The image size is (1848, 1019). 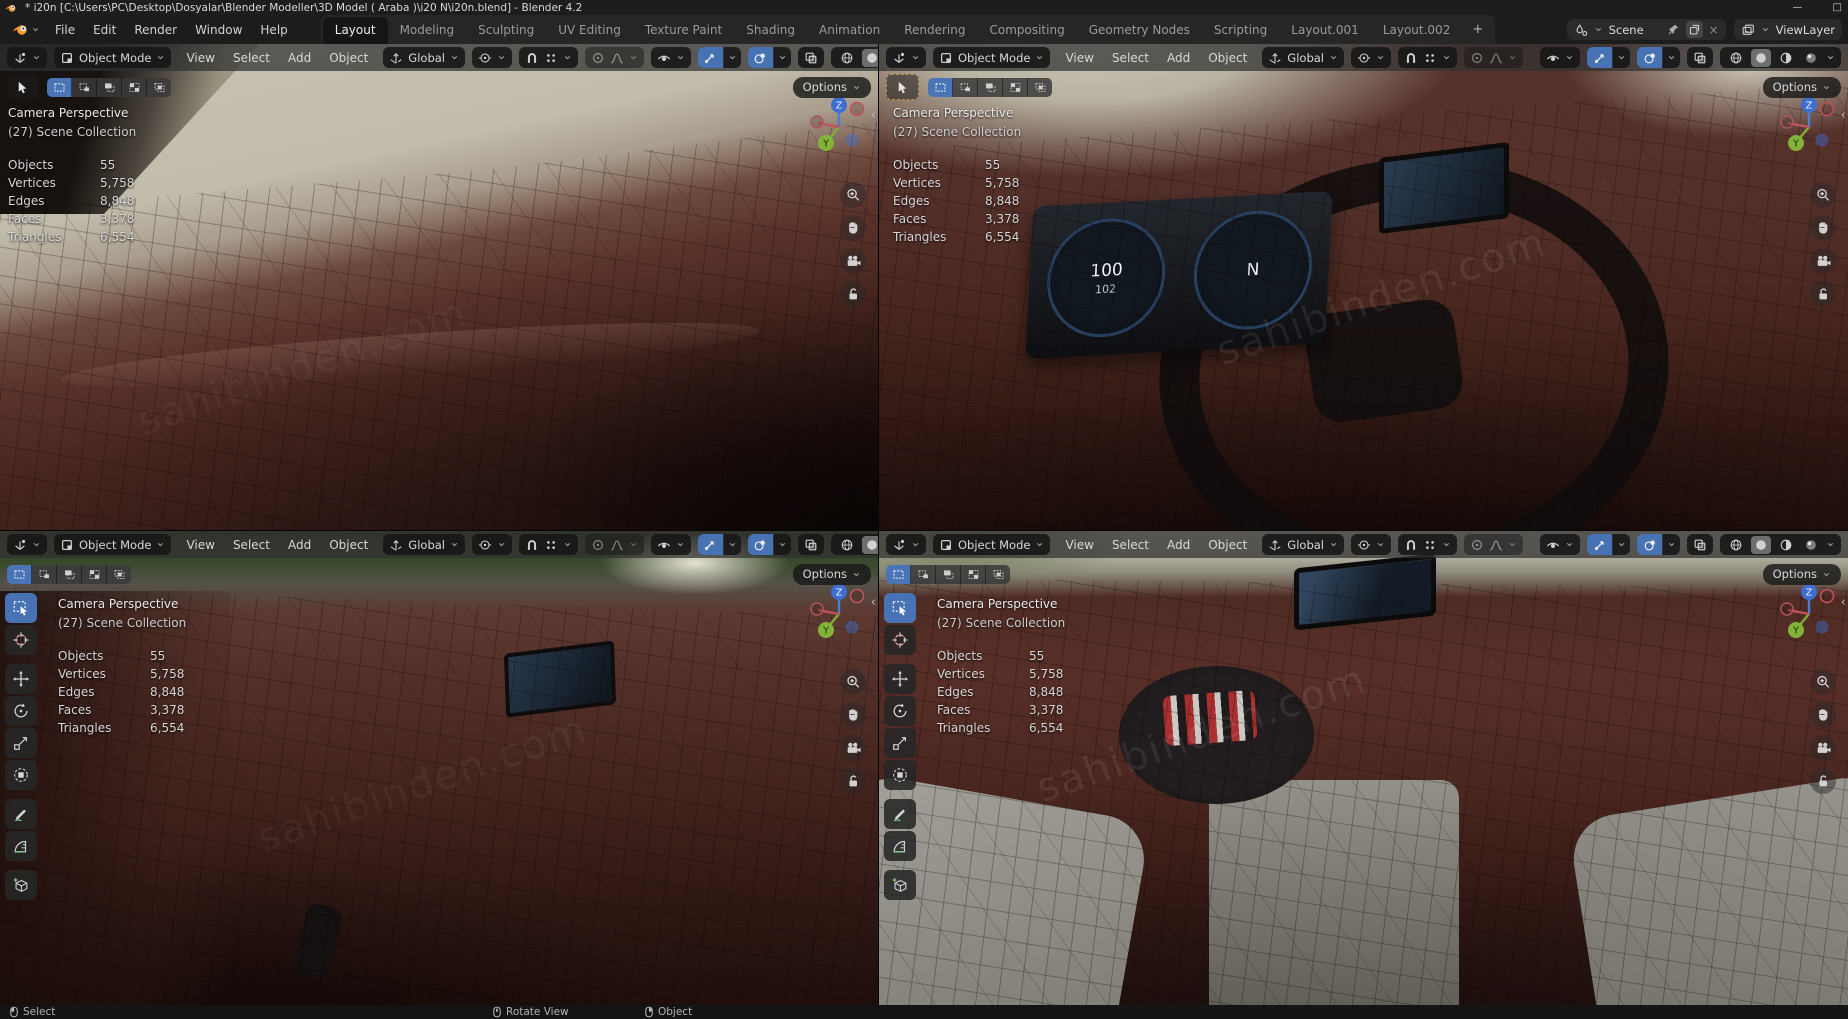 What do you see at coordinates (26, 29) in the screenshot?
I see `blender-app-menu` at bounding box center [26, 29].